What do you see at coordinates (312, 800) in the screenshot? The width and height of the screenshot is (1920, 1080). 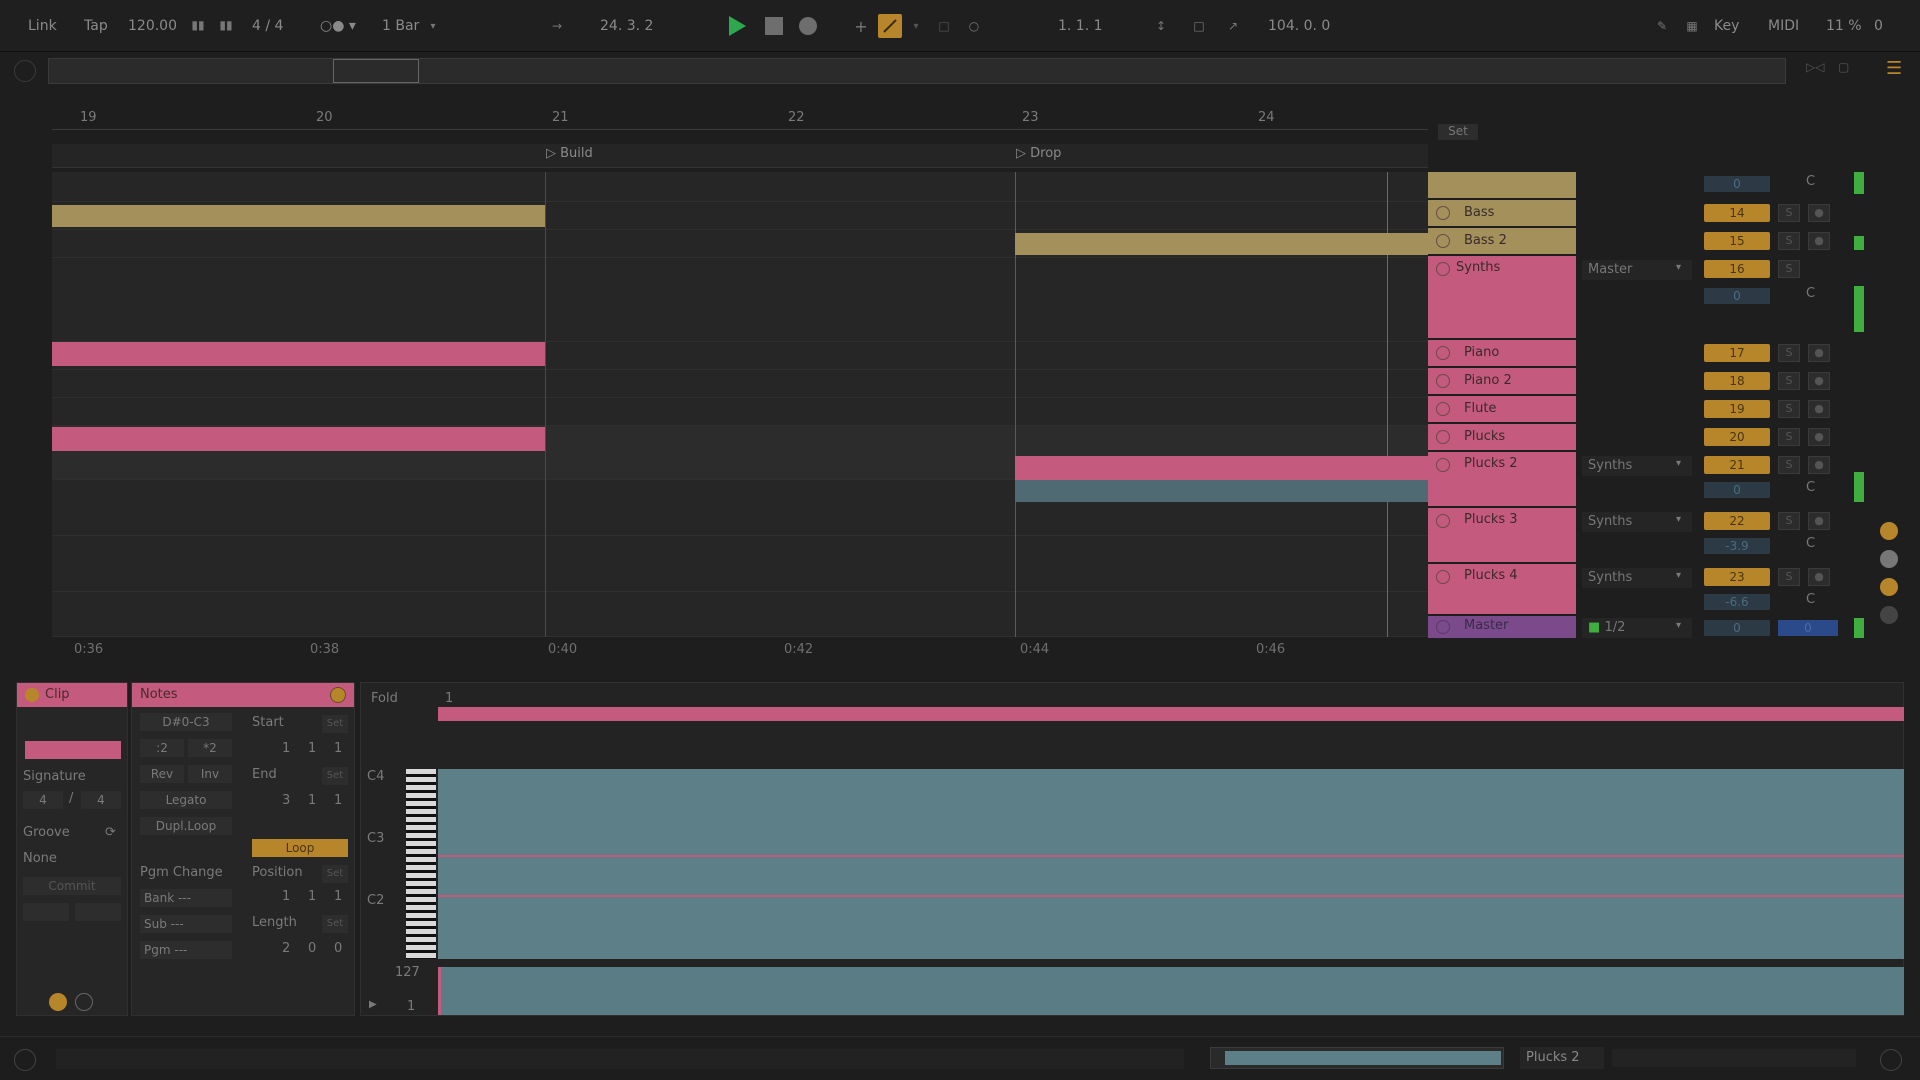 I see `end-beat: 1` at bounding box center [312, 800].